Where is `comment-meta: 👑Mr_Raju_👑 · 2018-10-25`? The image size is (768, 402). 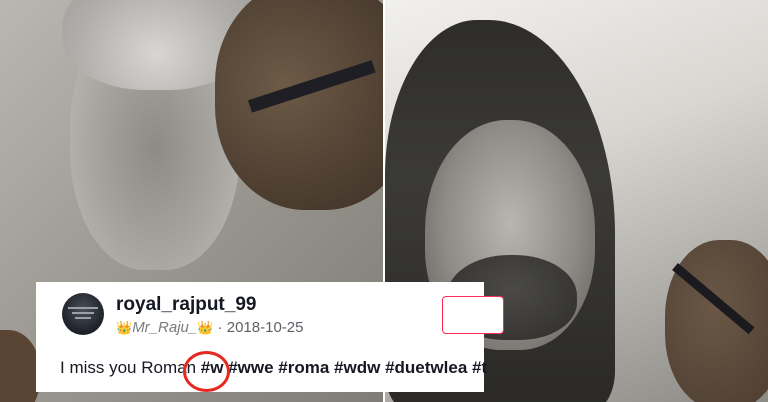
comment-meta: 👑Mr_Raju_👑 · 2018-10-25 is located at coordinates (209, 327).